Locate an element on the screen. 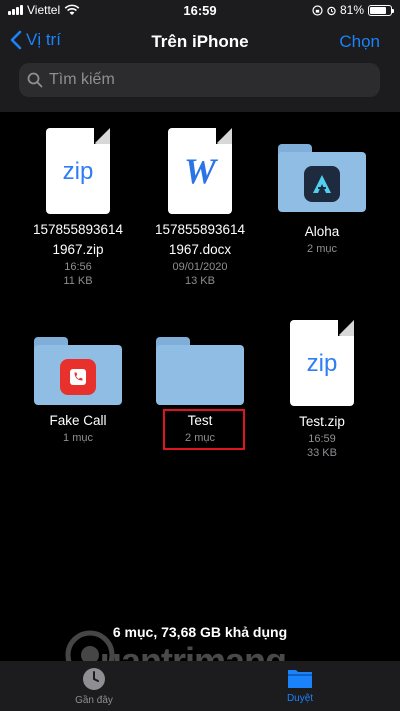  file-item: zip 157855893614 1967.zip 16:56 11 KB is located at coordinates (78, 208).